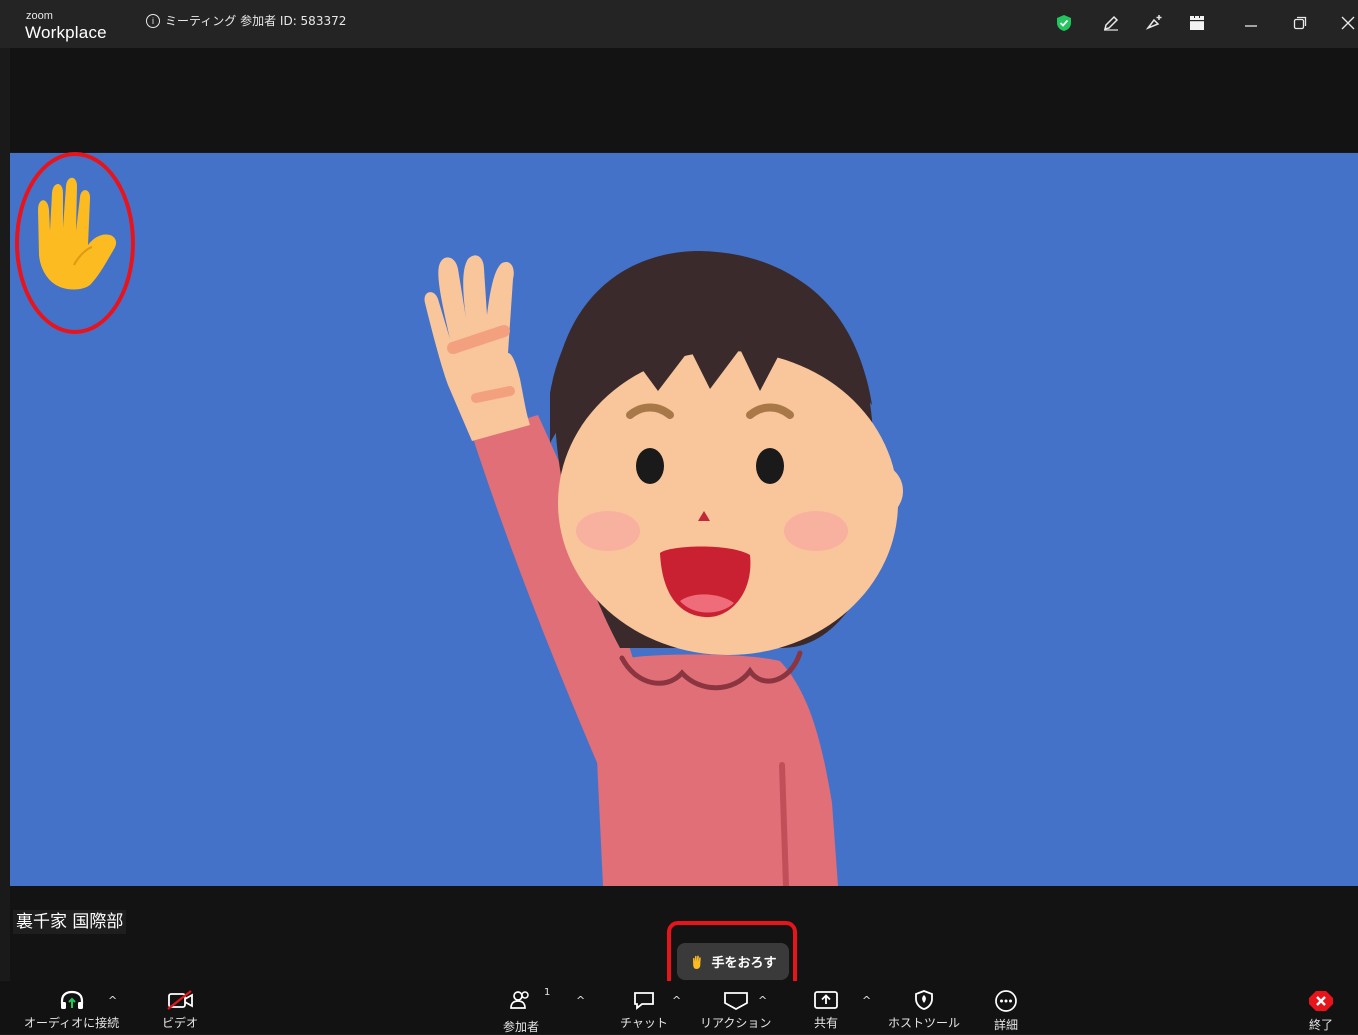 The height and width of the screenshot is (1035, 1358). What do you see at coordinates (1154, 23) in the screenshot?
I see `sparkle-icon` at bounding box center [1154, 23].